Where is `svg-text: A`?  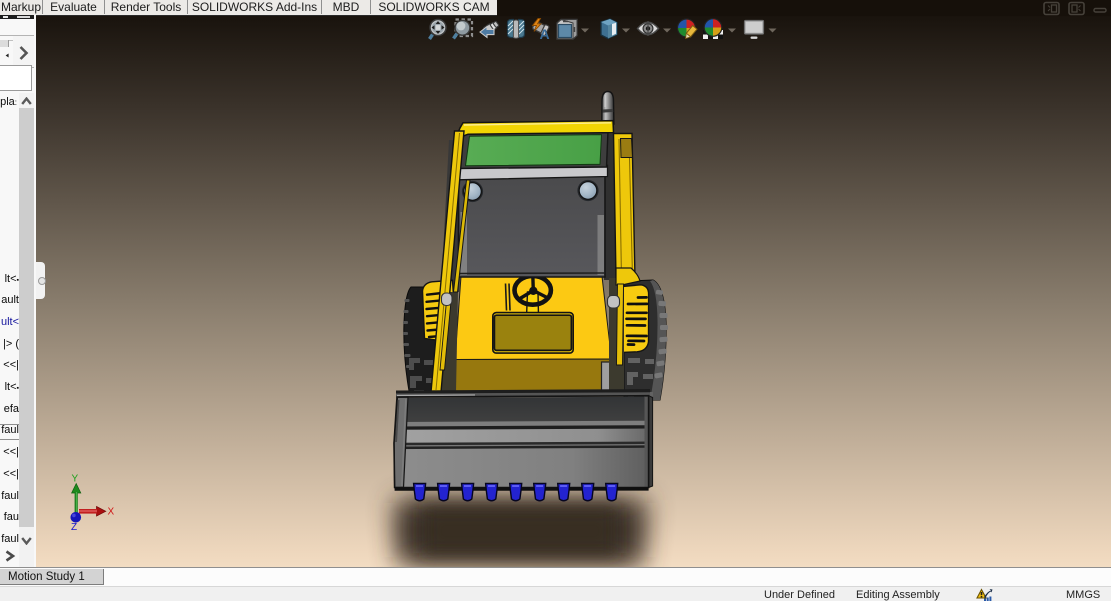 svg-text: A is located at coordinates (545, 34).